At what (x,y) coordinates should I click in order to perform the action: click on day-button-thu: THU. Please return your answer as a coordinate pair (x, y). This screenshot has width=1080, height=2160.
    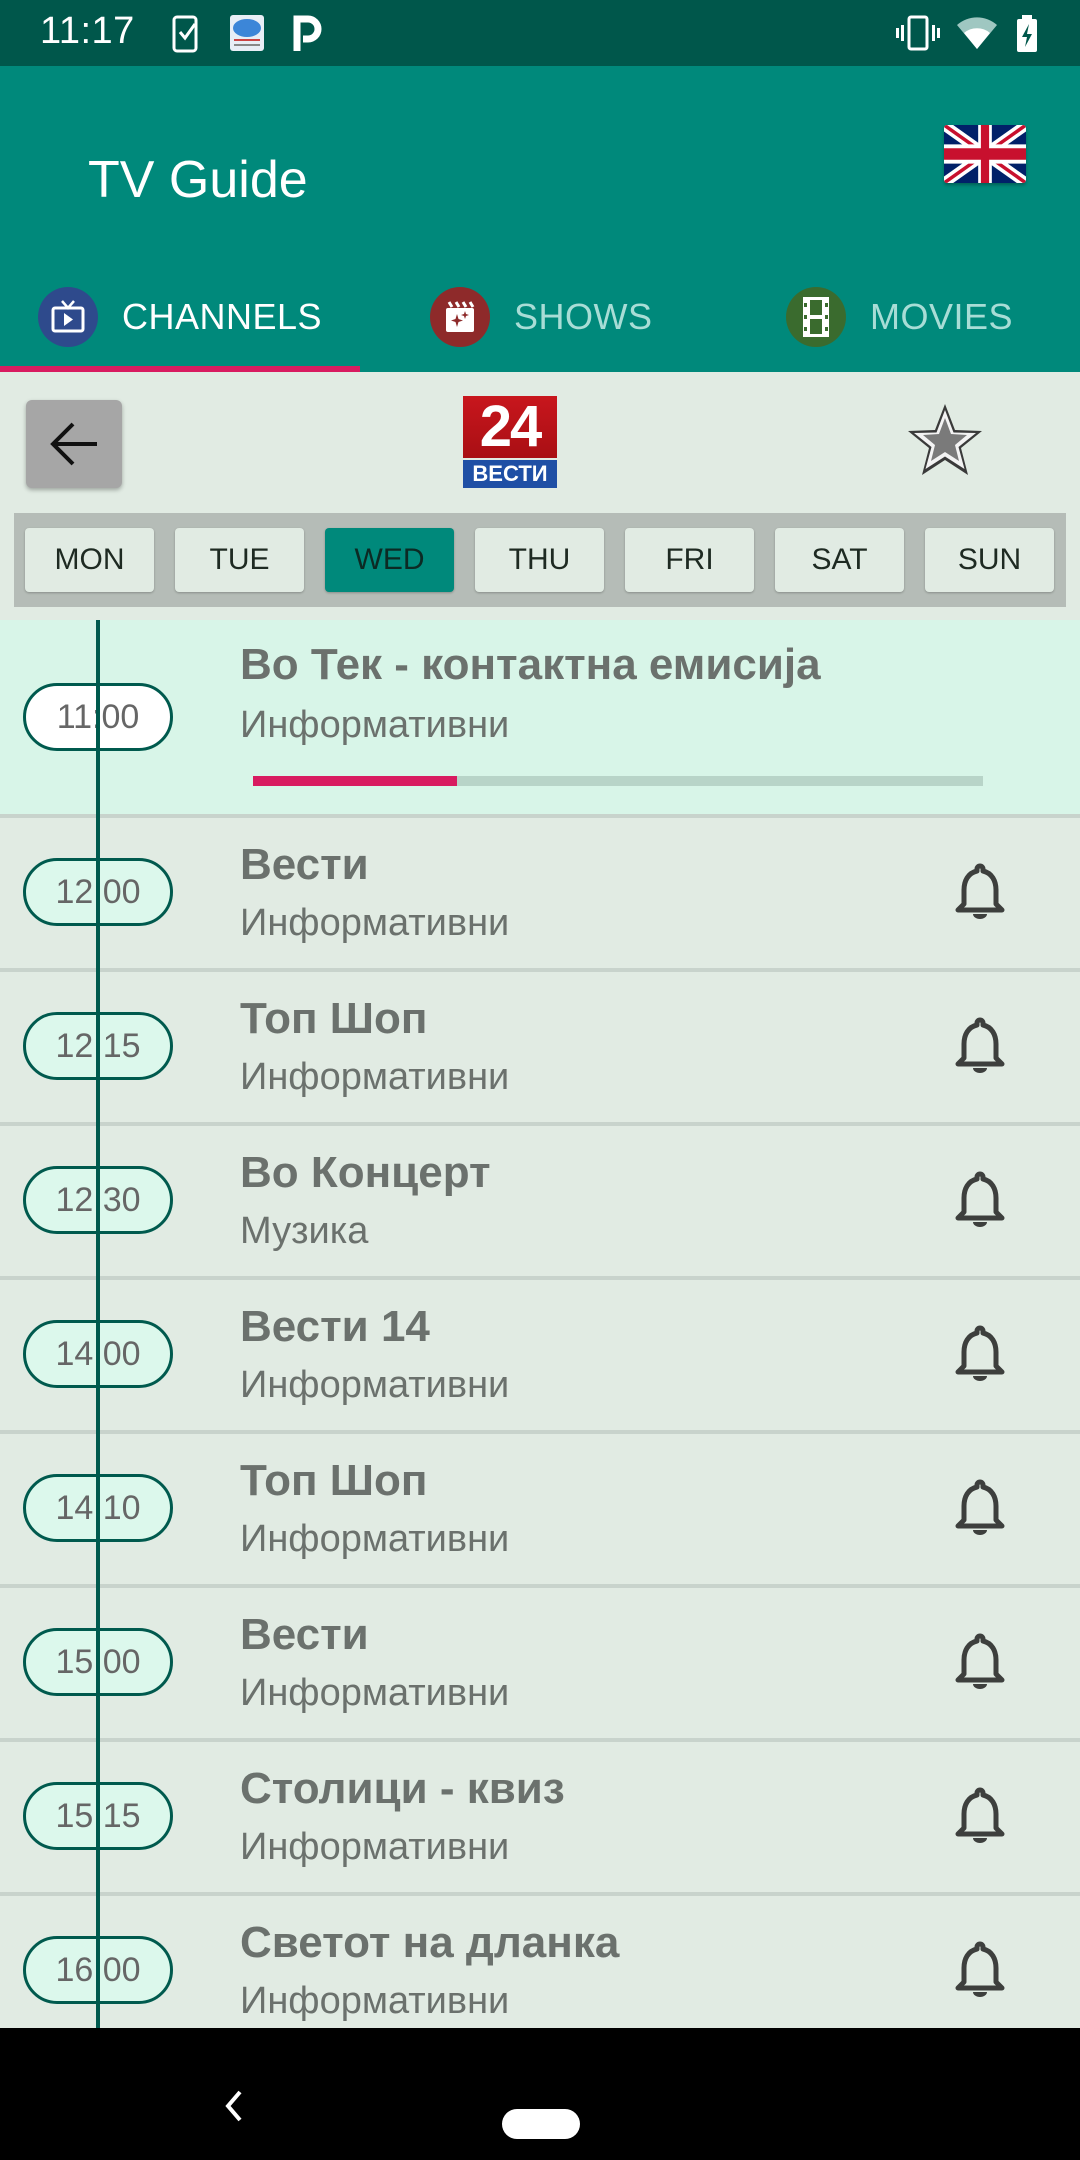
    Looking at the image, I should click on (539, 560).